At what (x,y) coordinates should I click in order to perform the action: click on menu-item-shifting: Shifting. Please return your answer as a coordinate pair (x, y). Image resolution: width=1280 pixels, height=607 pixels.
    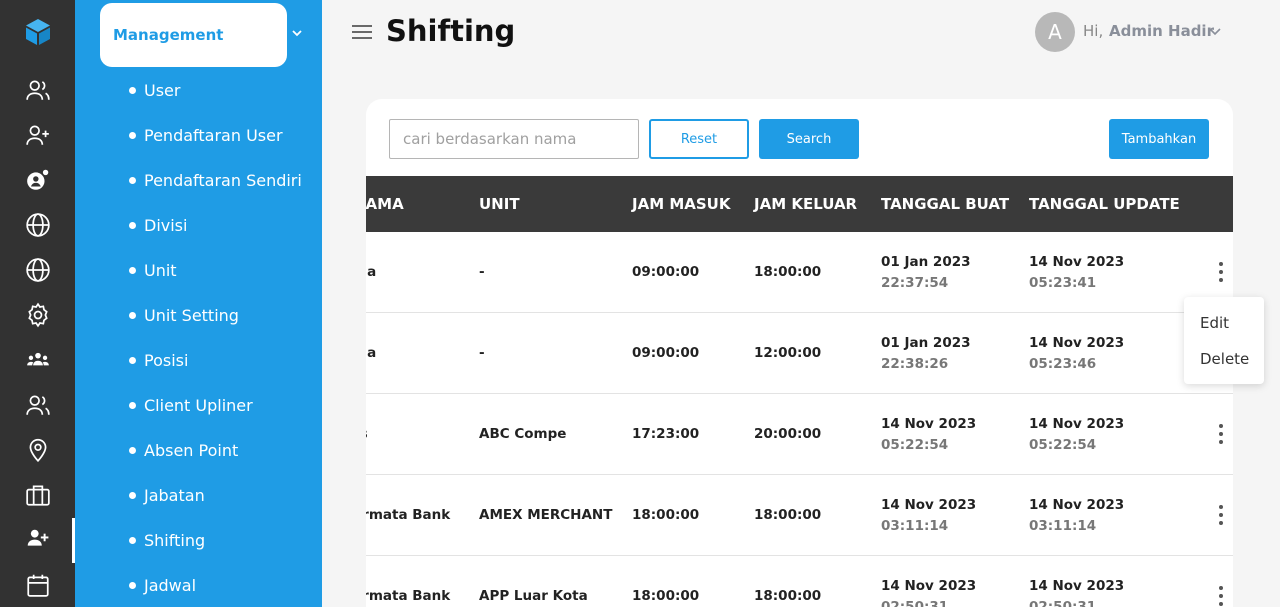
    Looking at the image, I should click on (167, 540).